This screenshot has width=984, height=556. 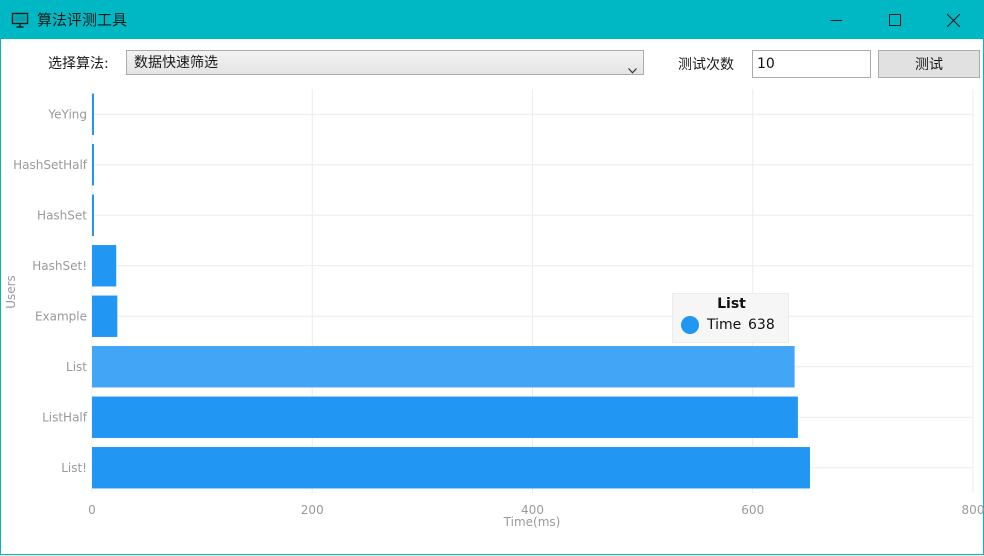 What do you see at coordinates (62, 215) in the screenshot?
I see `category-label: HashSet` at bounding box center [62, 215].